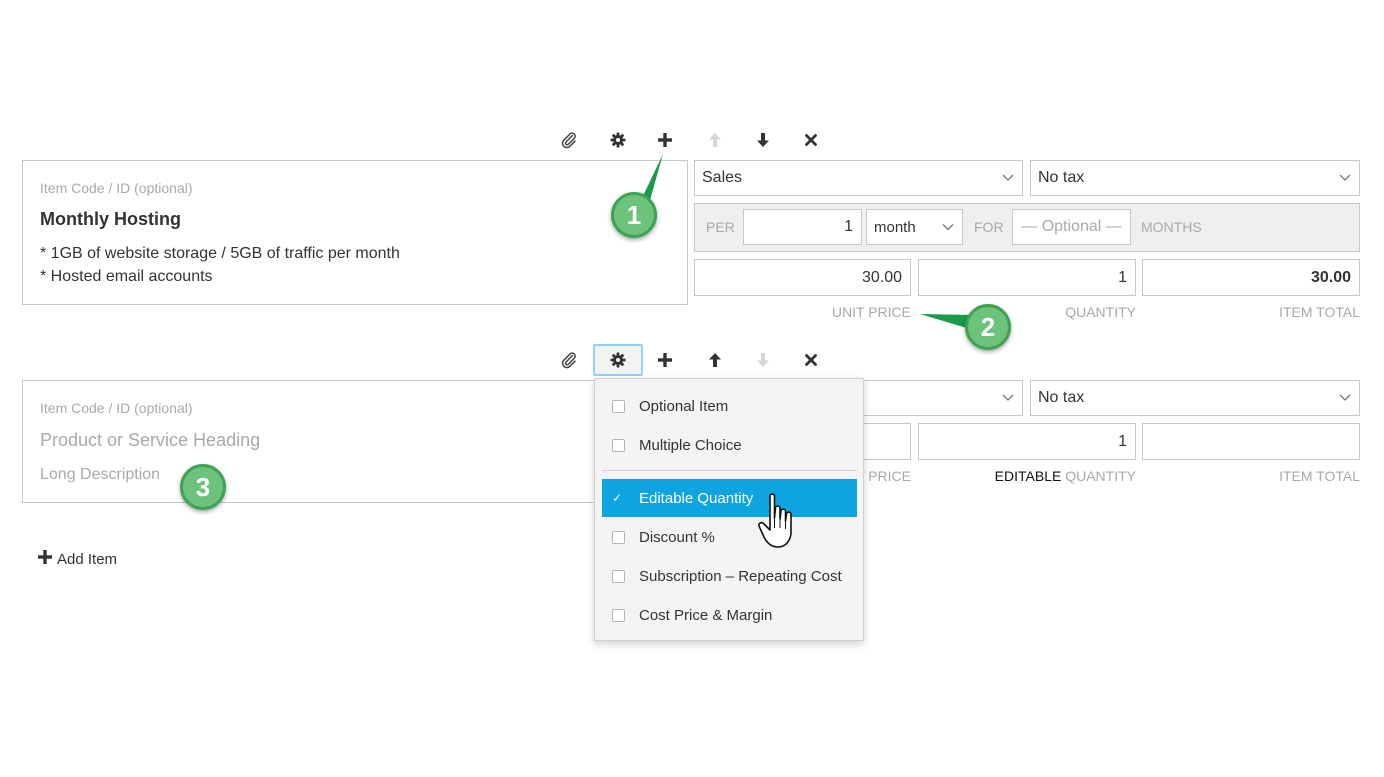 This screenshot has height=777, width=1384. I want to click on unit-price-label: UNIT PRICE, so click(871, 312).